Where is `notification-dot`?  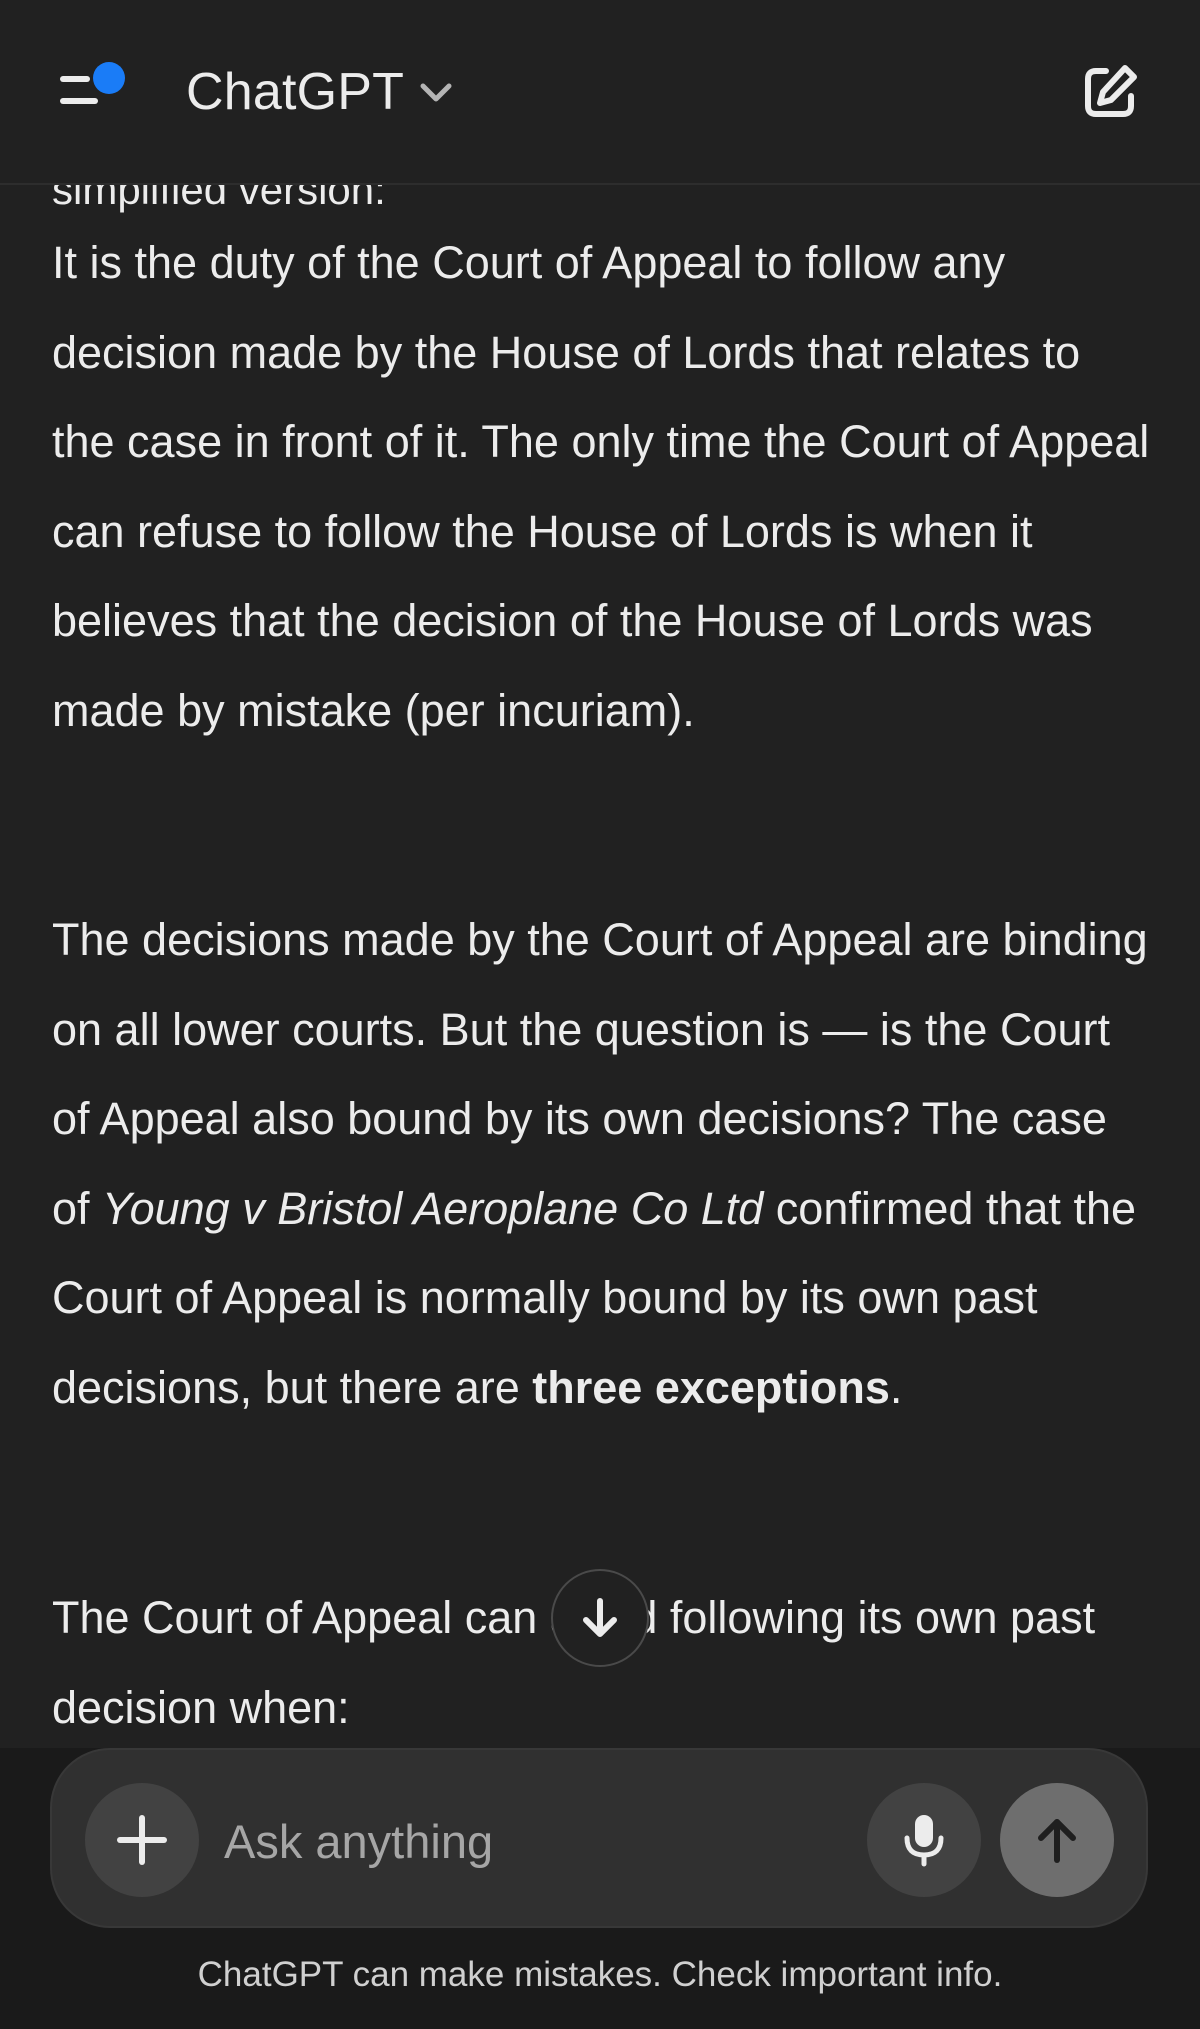
notification-dot is located at coordinates (109, 78).